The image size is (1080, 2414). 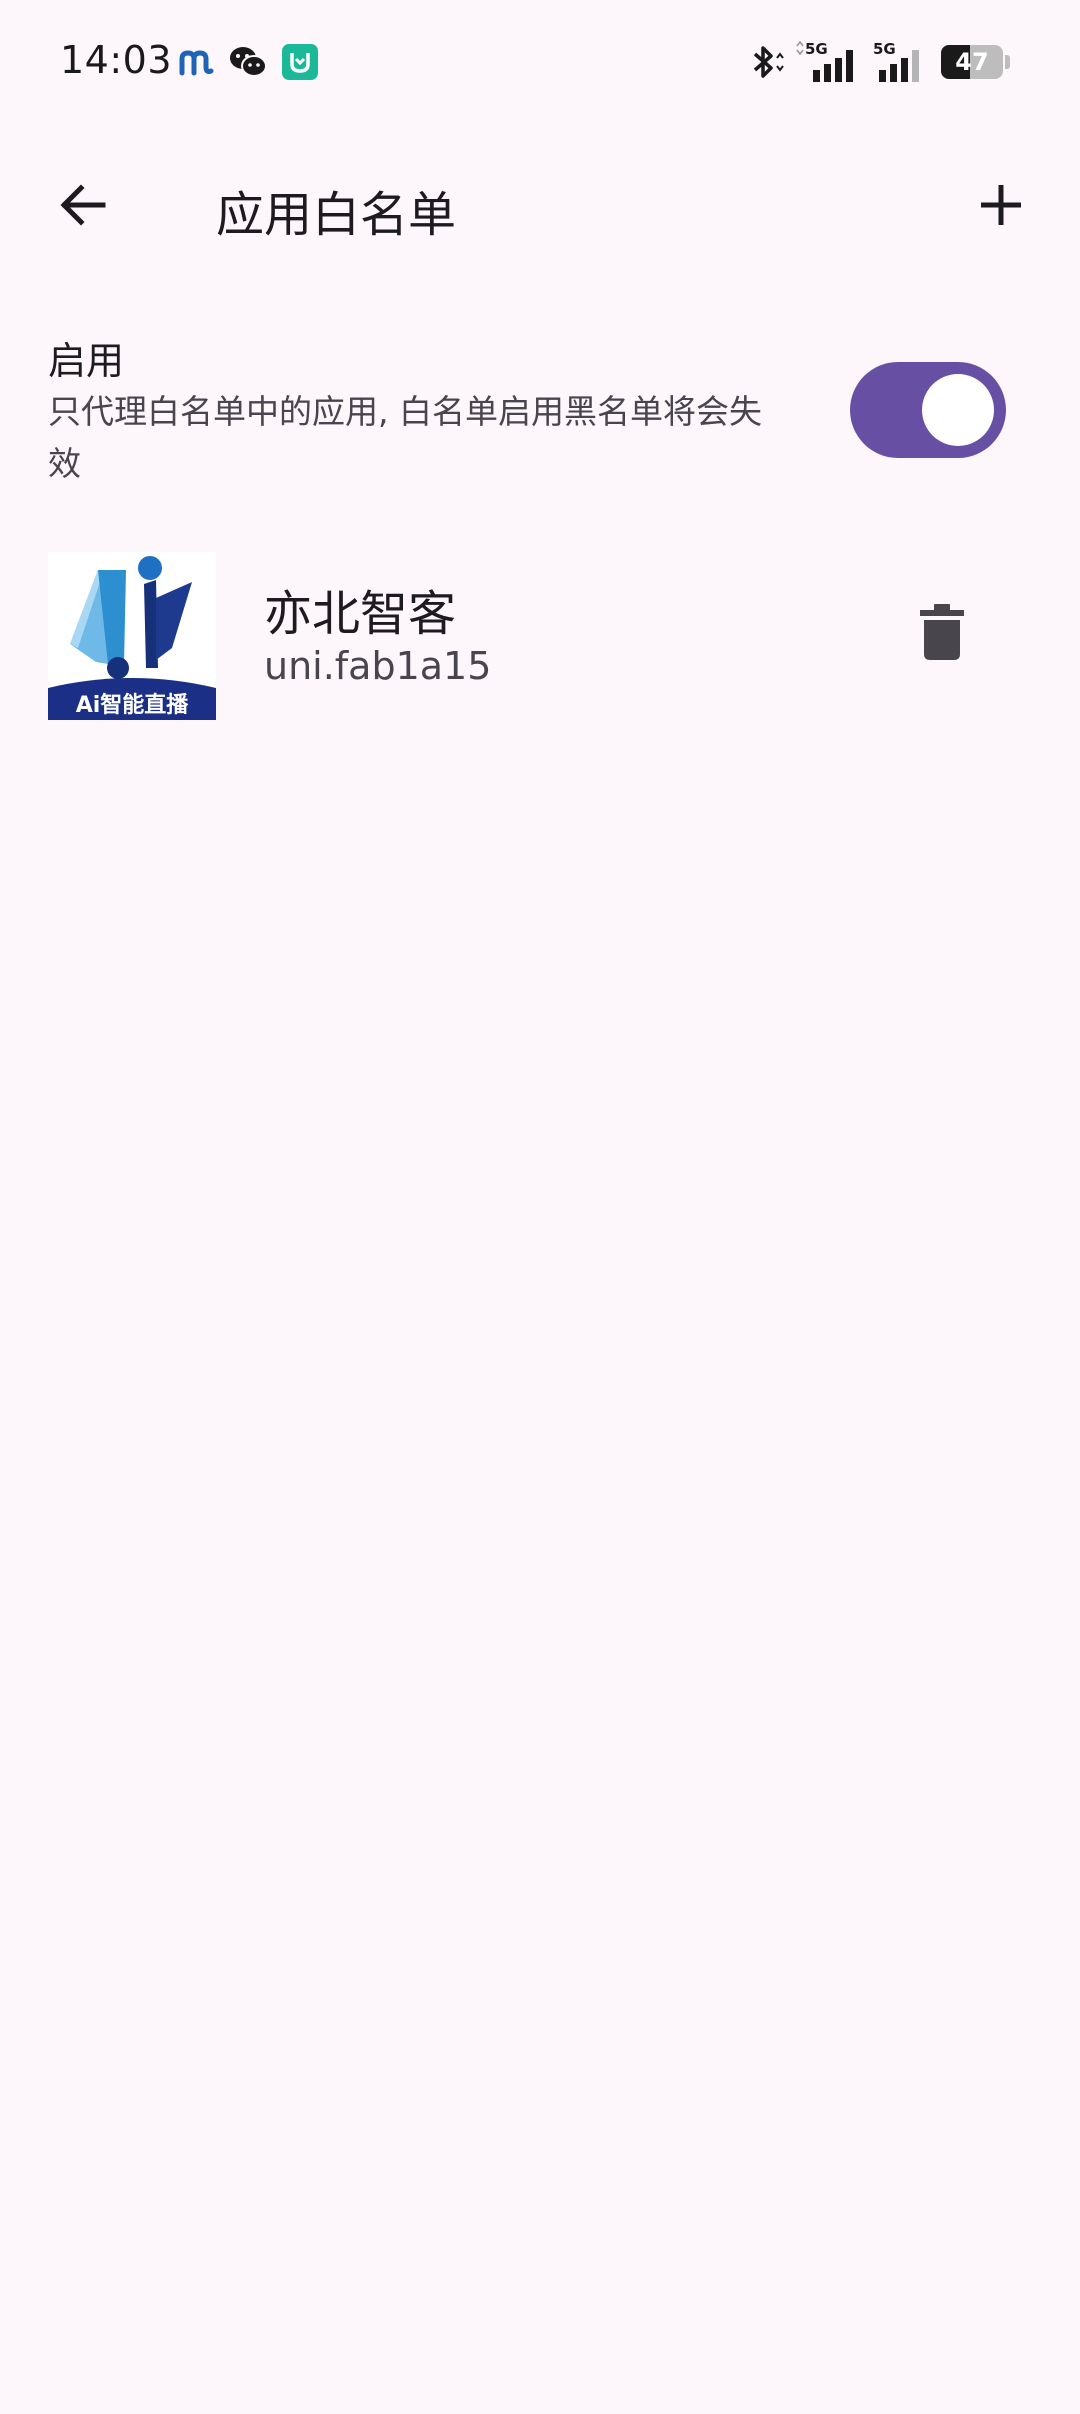 I want to click on m-app-icon, so click(x=196, y=62).